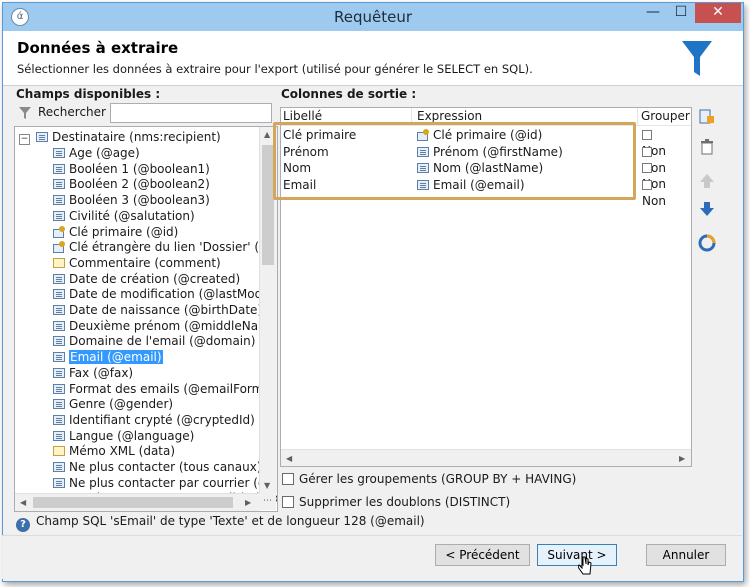 Image resolution: width=750 pixels, height=587 pixels. I want to click on tree-item-label: Date de modification (@lastModified, so click(173, 294).